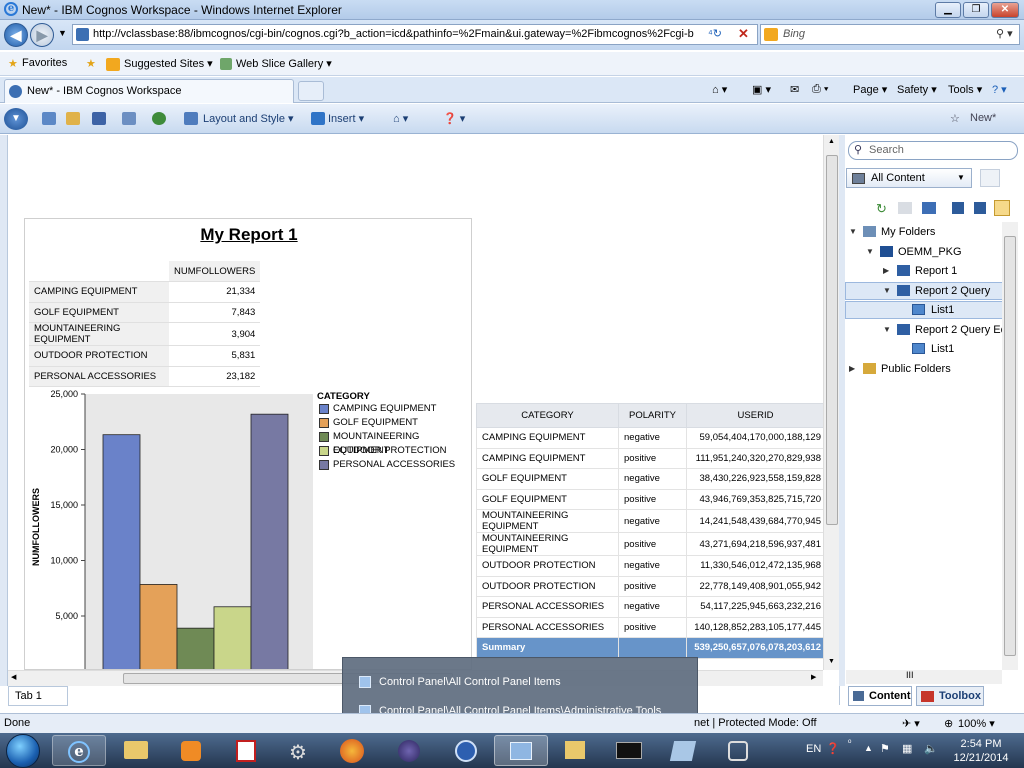 The image size is (1024, 768). Describe the element at coordinates (933, 150) in the screenshot. I see `content-search-input: ⚲ Search` at that location.